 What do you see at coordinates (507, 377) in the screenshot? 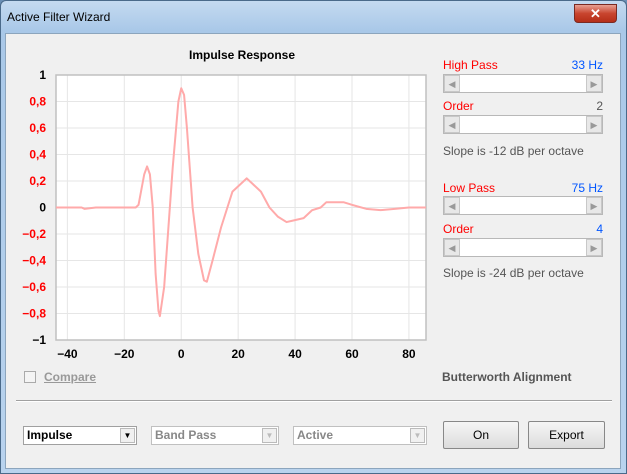
I see `alignment-label: Butterworth Alignment` at bounding box center [507, 377].